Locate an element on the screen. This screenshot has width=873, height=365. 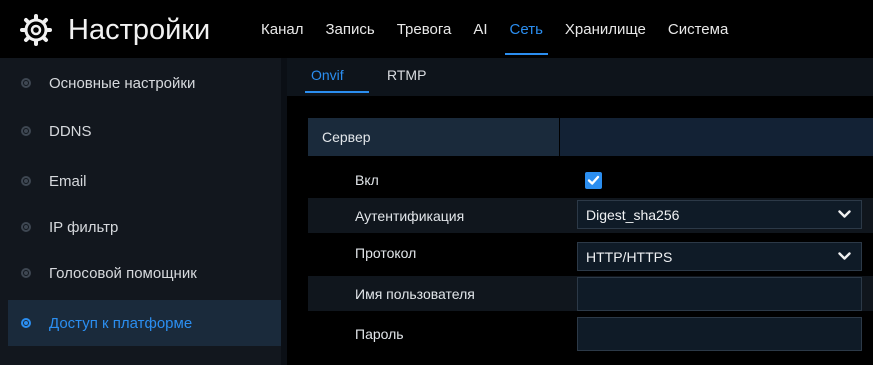
gear-icon is located at coordinates (36, 30).